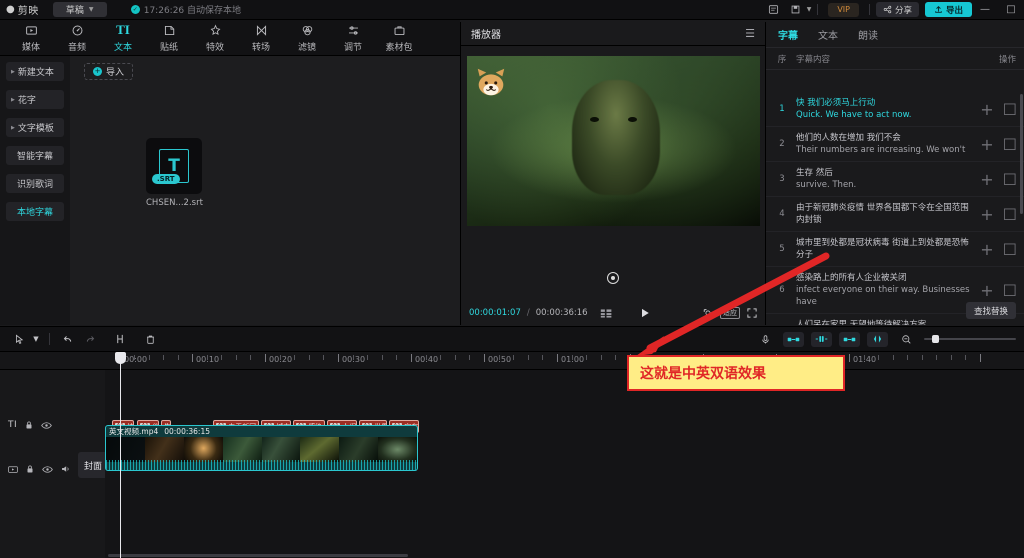 This screenshot has height=558, width=1024. What do you see at coordinates (828, 34) in the screenshot?
I see `tab-text: 文本` at bounding box center [828, 34].